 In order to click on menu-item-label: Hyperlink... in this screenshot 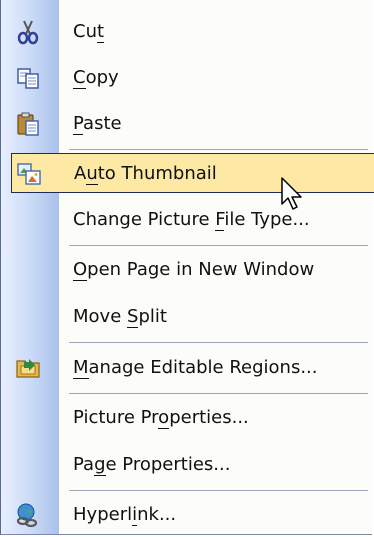, I will do `click(125, 515)`.